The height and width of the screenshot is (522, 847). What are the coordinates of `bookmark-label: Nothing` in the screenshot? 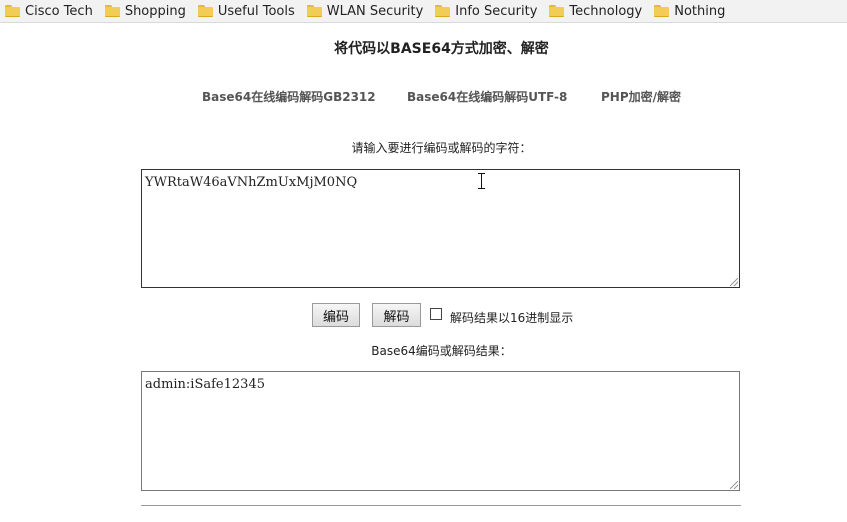 It's located at (700, 11).